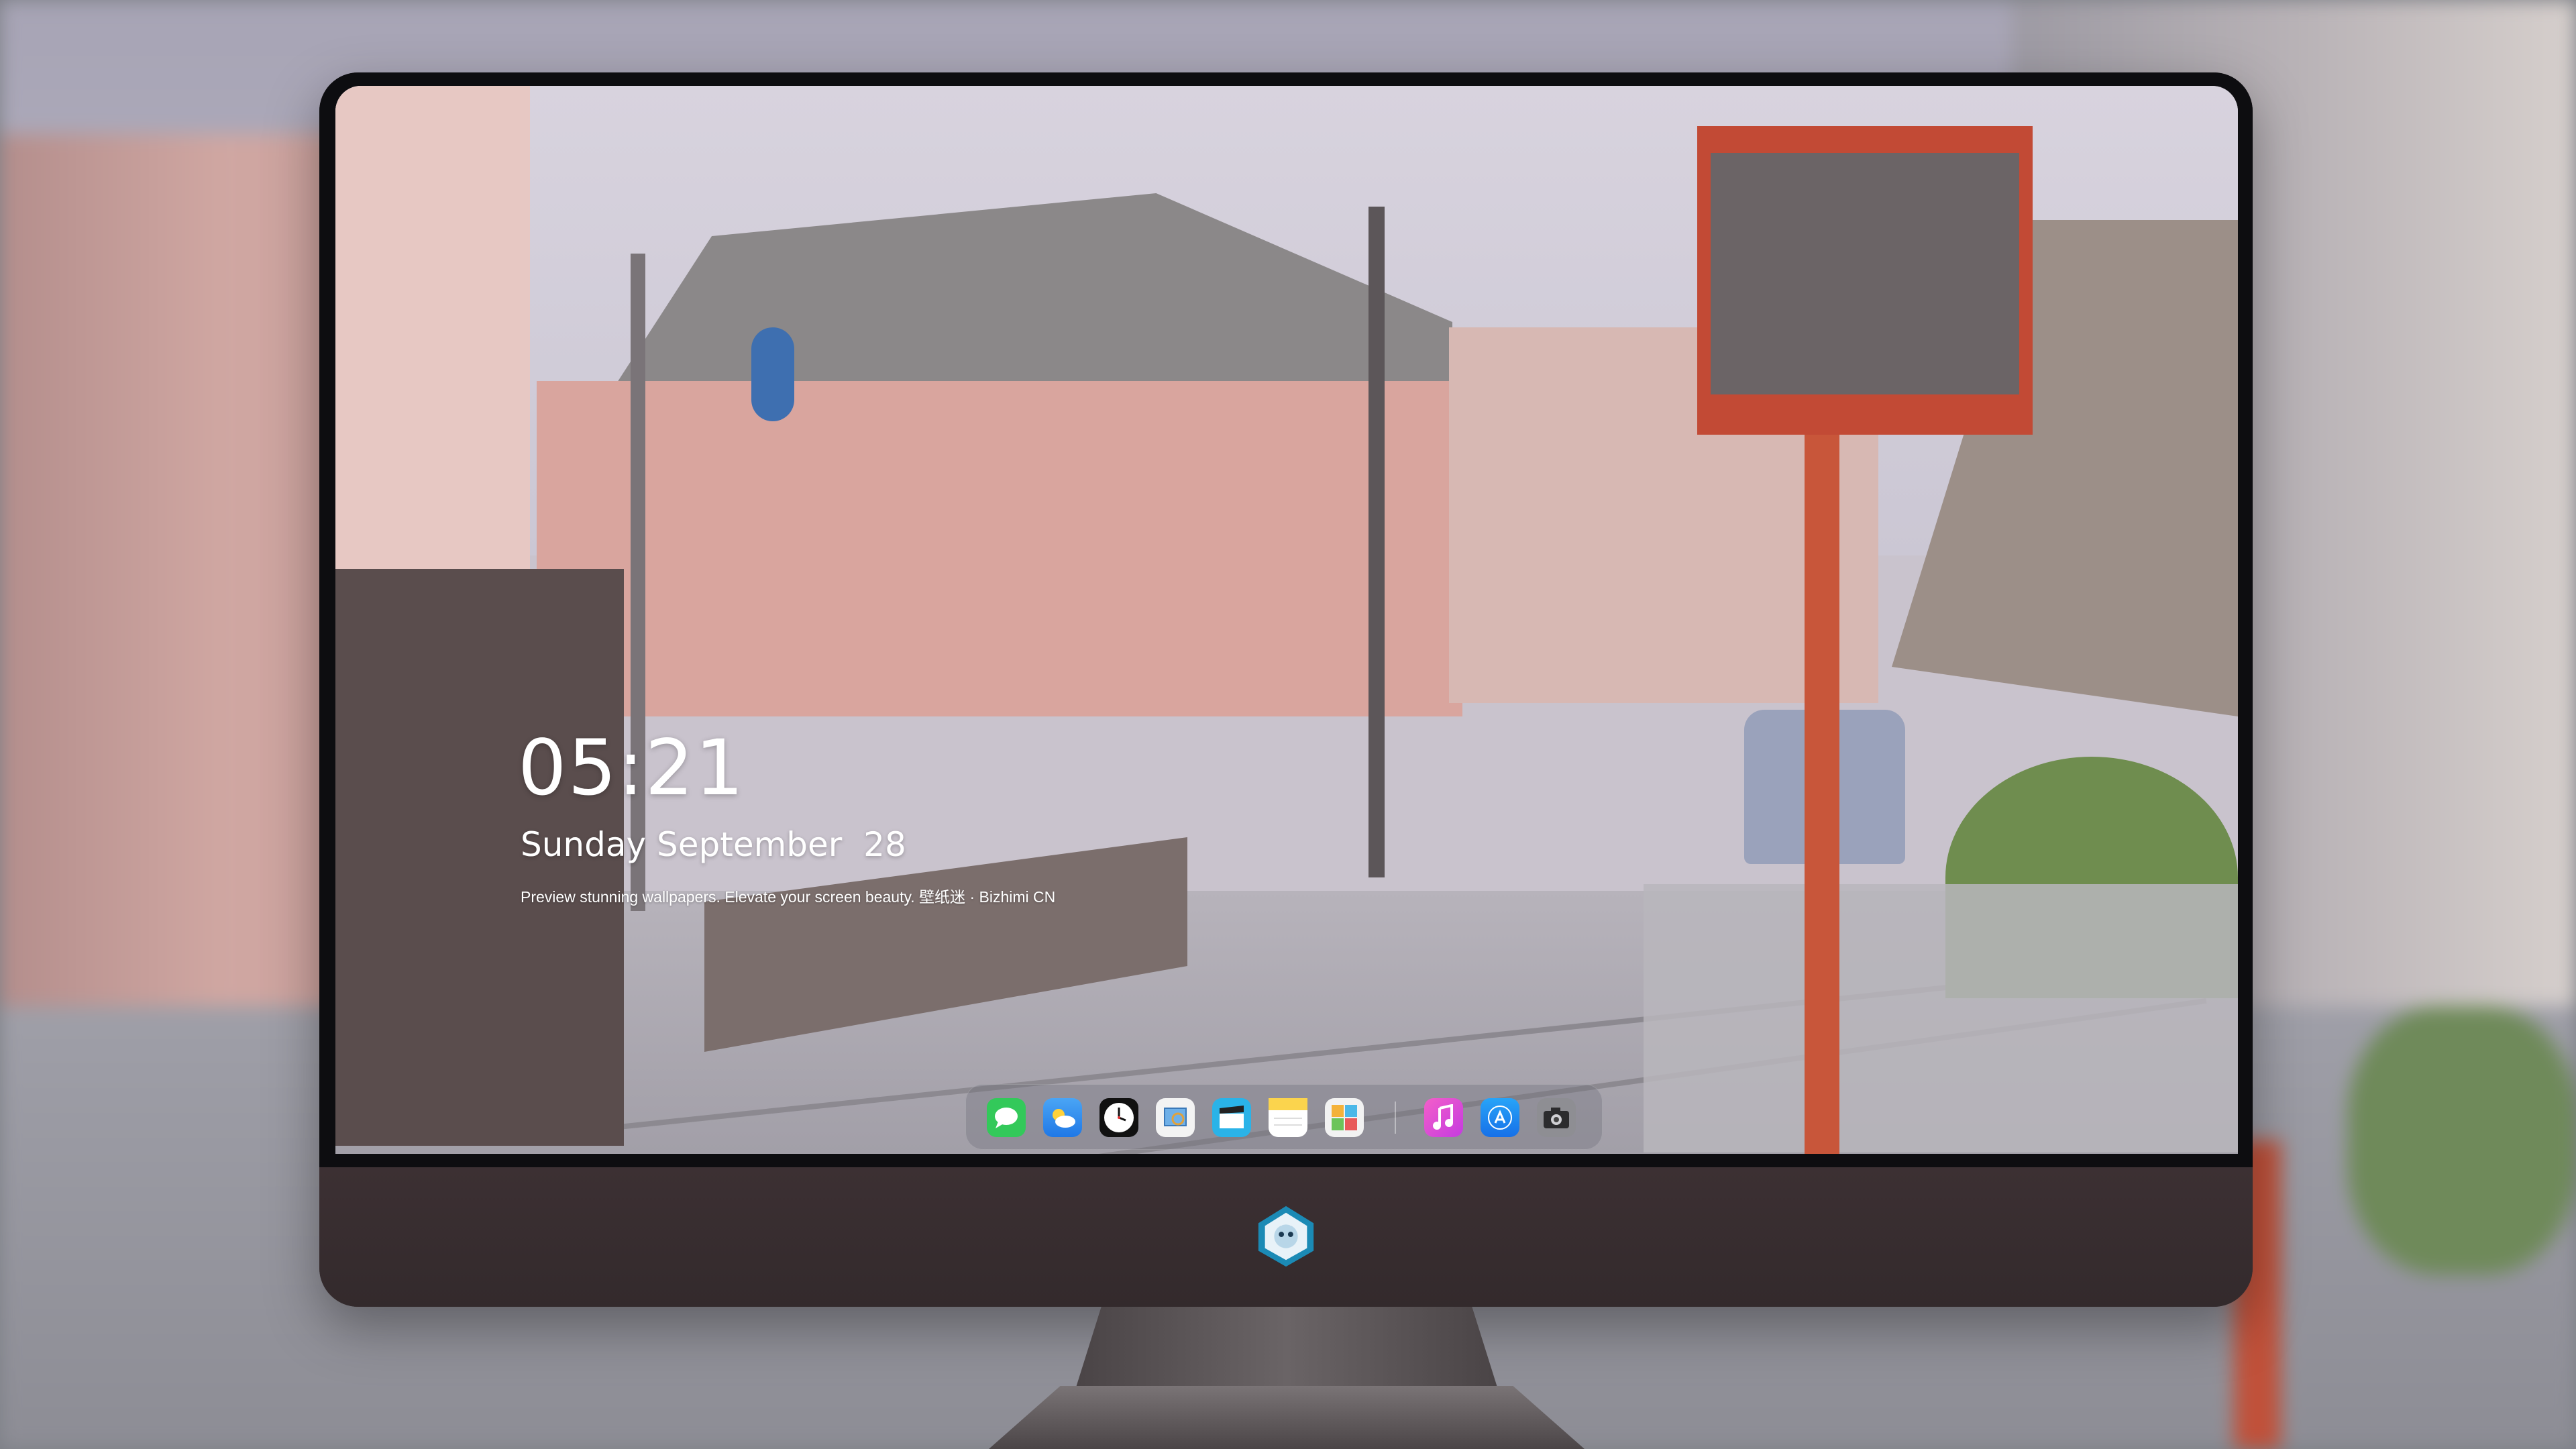 This screenshot has width=2576, height=1449. Describe the element at coordinates (1556, 1117) in the screenshot. I see `camera-icon` at that location.